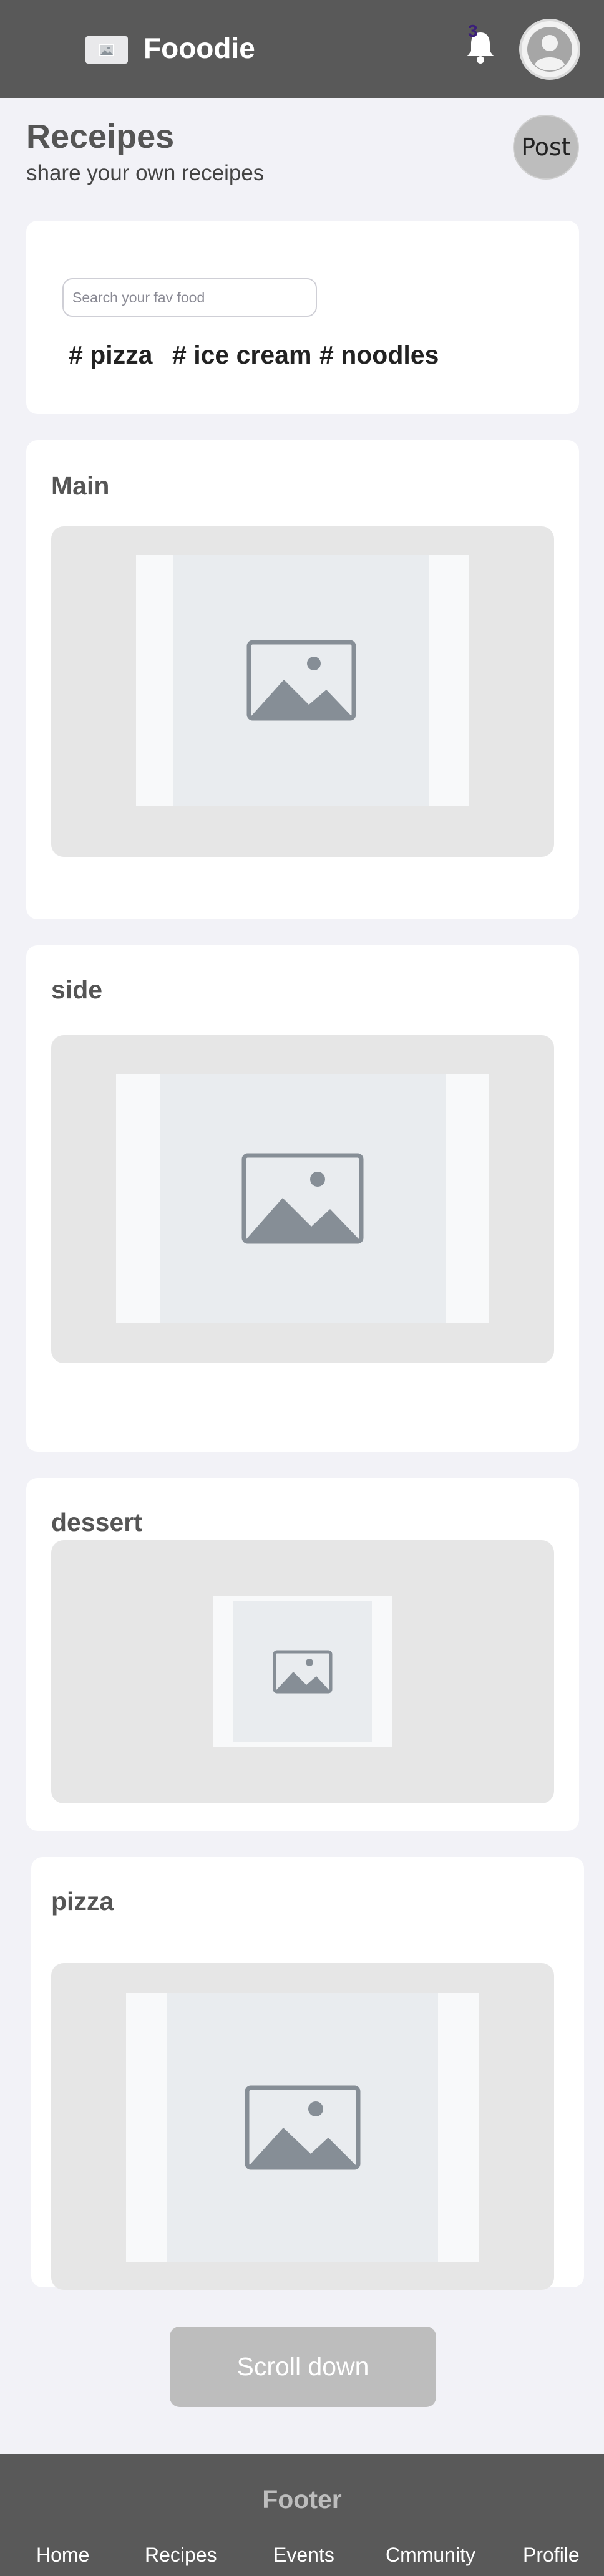 The width and height of the screenshot is (604, 2576). I want to click on section-title-dessert: dessert, so click(97, 1522).